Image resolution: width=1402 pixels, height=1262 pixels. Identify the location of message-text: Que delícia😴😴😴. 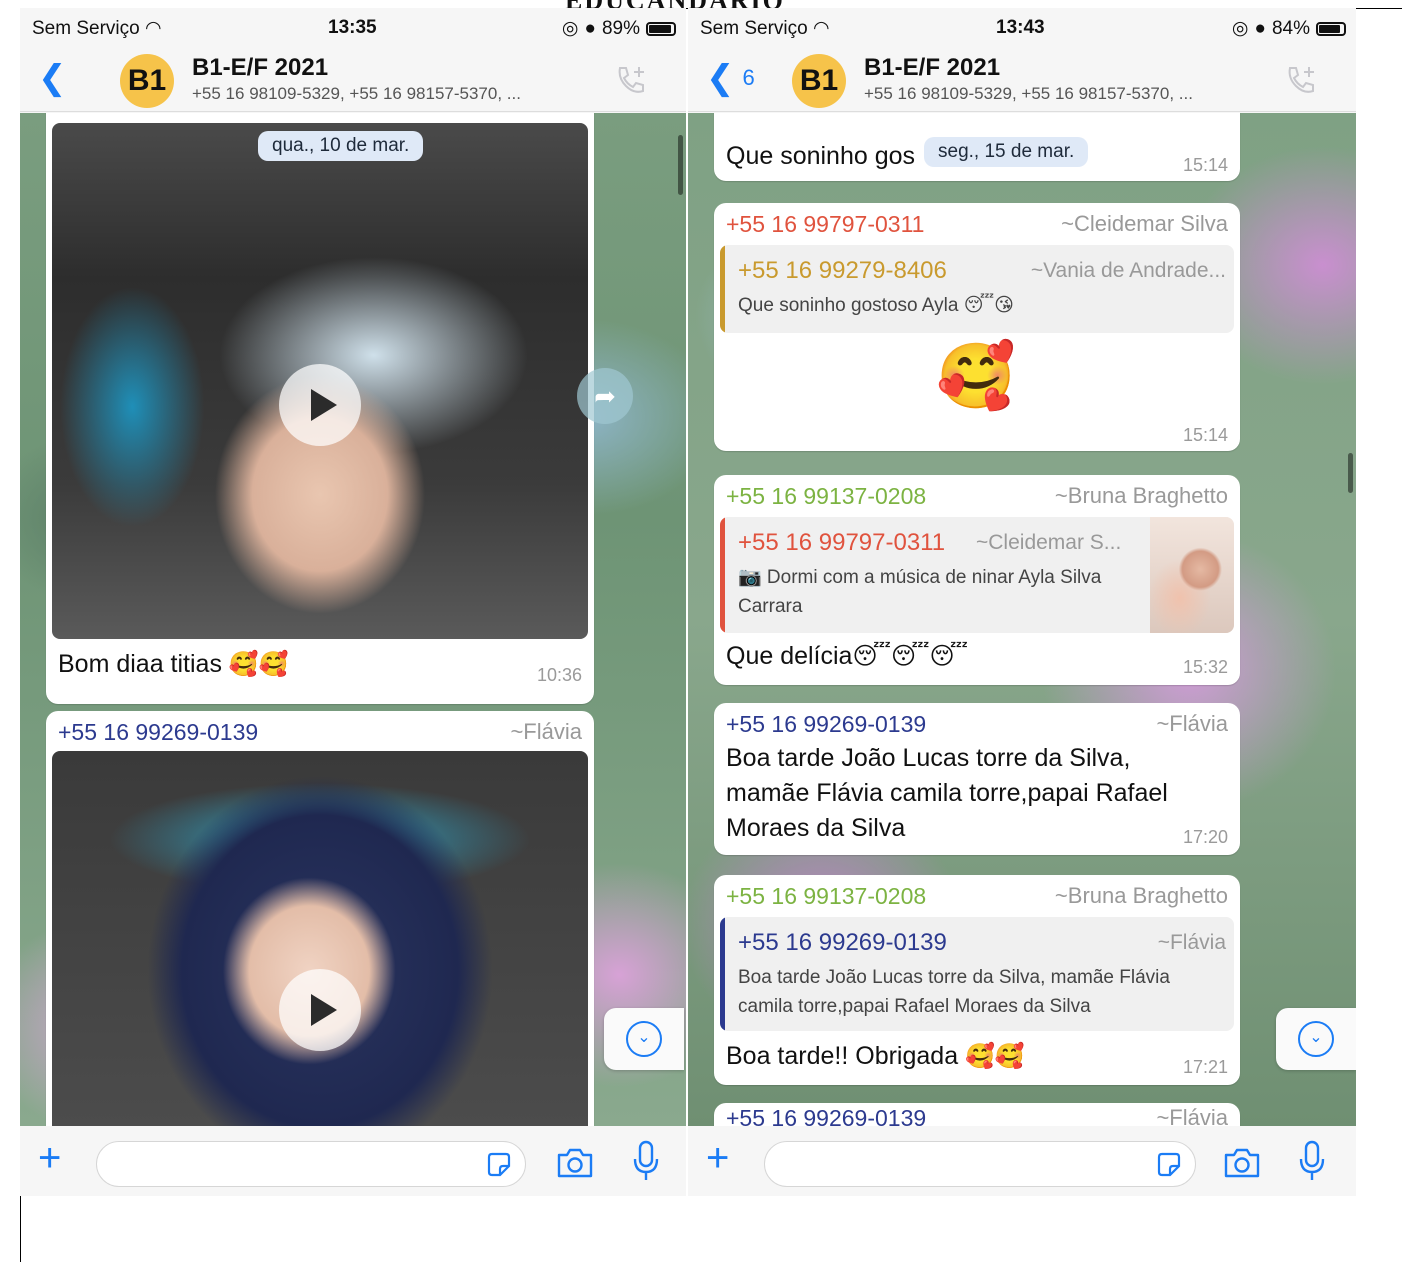
(847, 656).